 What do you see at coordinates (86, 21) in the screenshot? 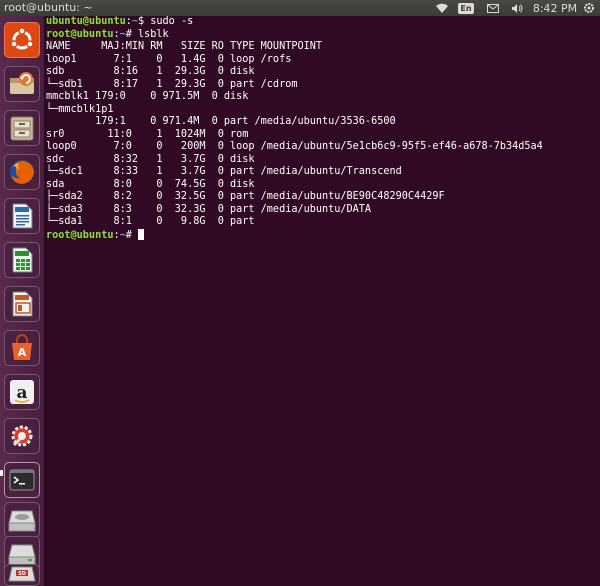
I see `prompt-user-host: ubuntu@ubuntu` at bounding box center [86, 21].